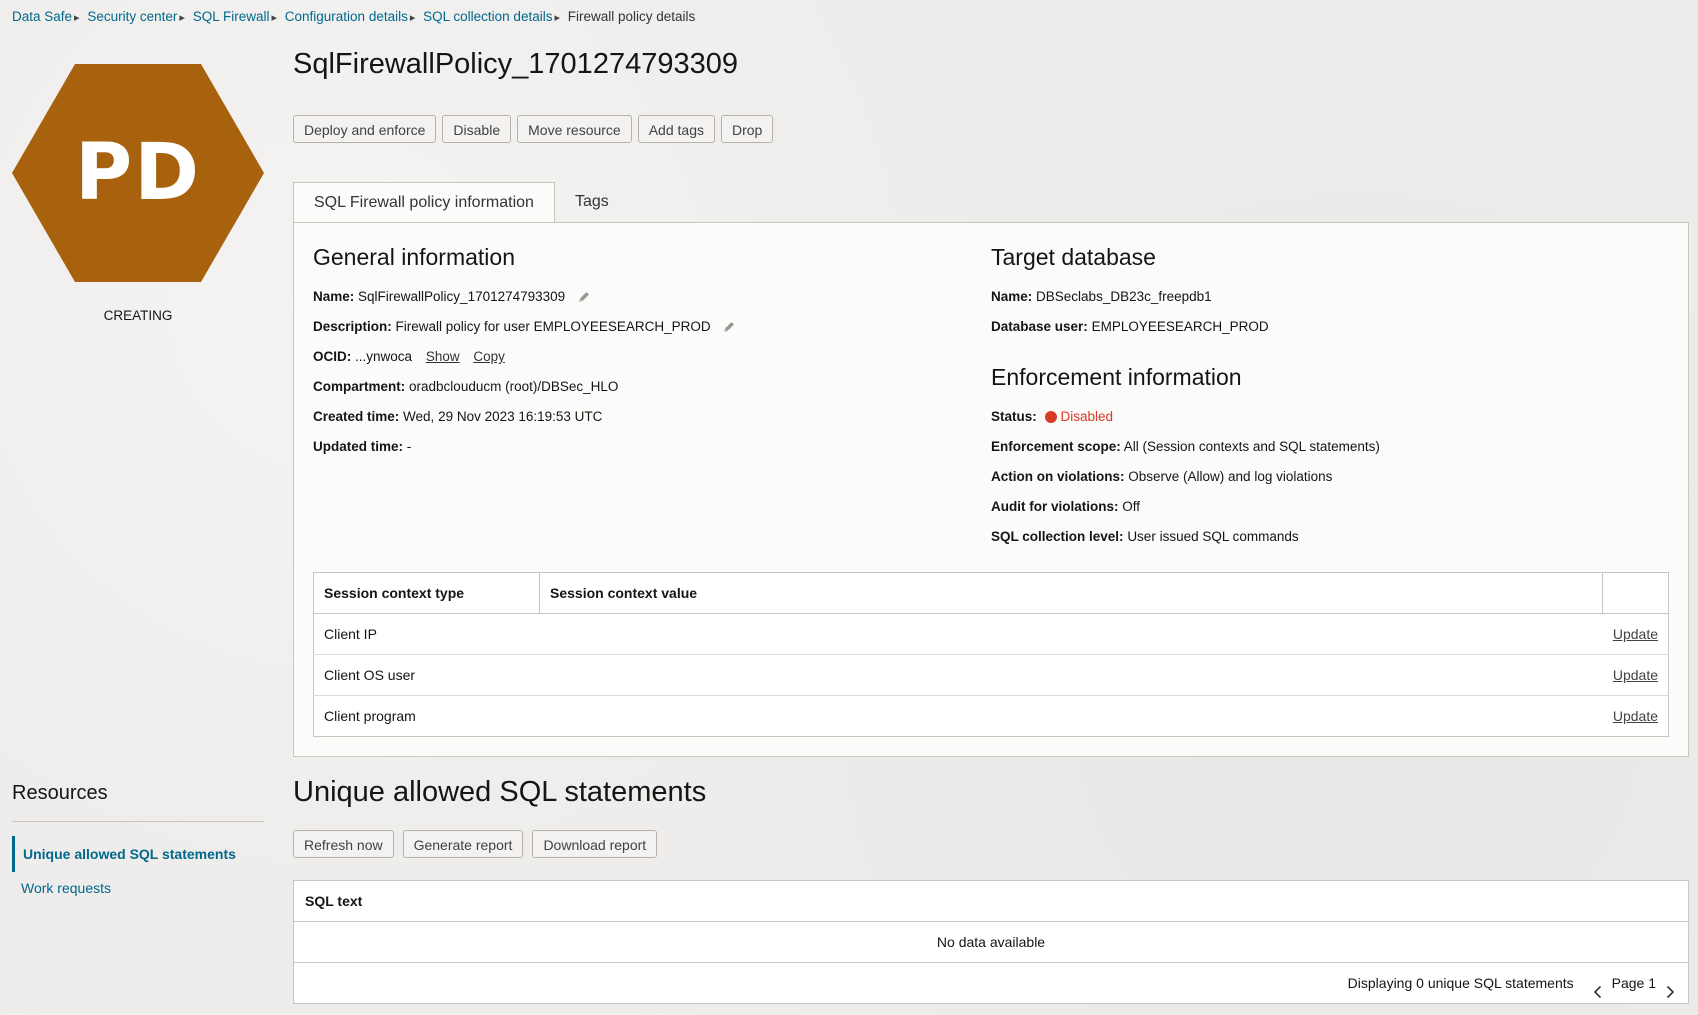 The width and height of the screenshot is (1698, 1015). Describe the element at coordinates (1670, 987) in the screenshot. I see `chevron-right-icon` at that location.